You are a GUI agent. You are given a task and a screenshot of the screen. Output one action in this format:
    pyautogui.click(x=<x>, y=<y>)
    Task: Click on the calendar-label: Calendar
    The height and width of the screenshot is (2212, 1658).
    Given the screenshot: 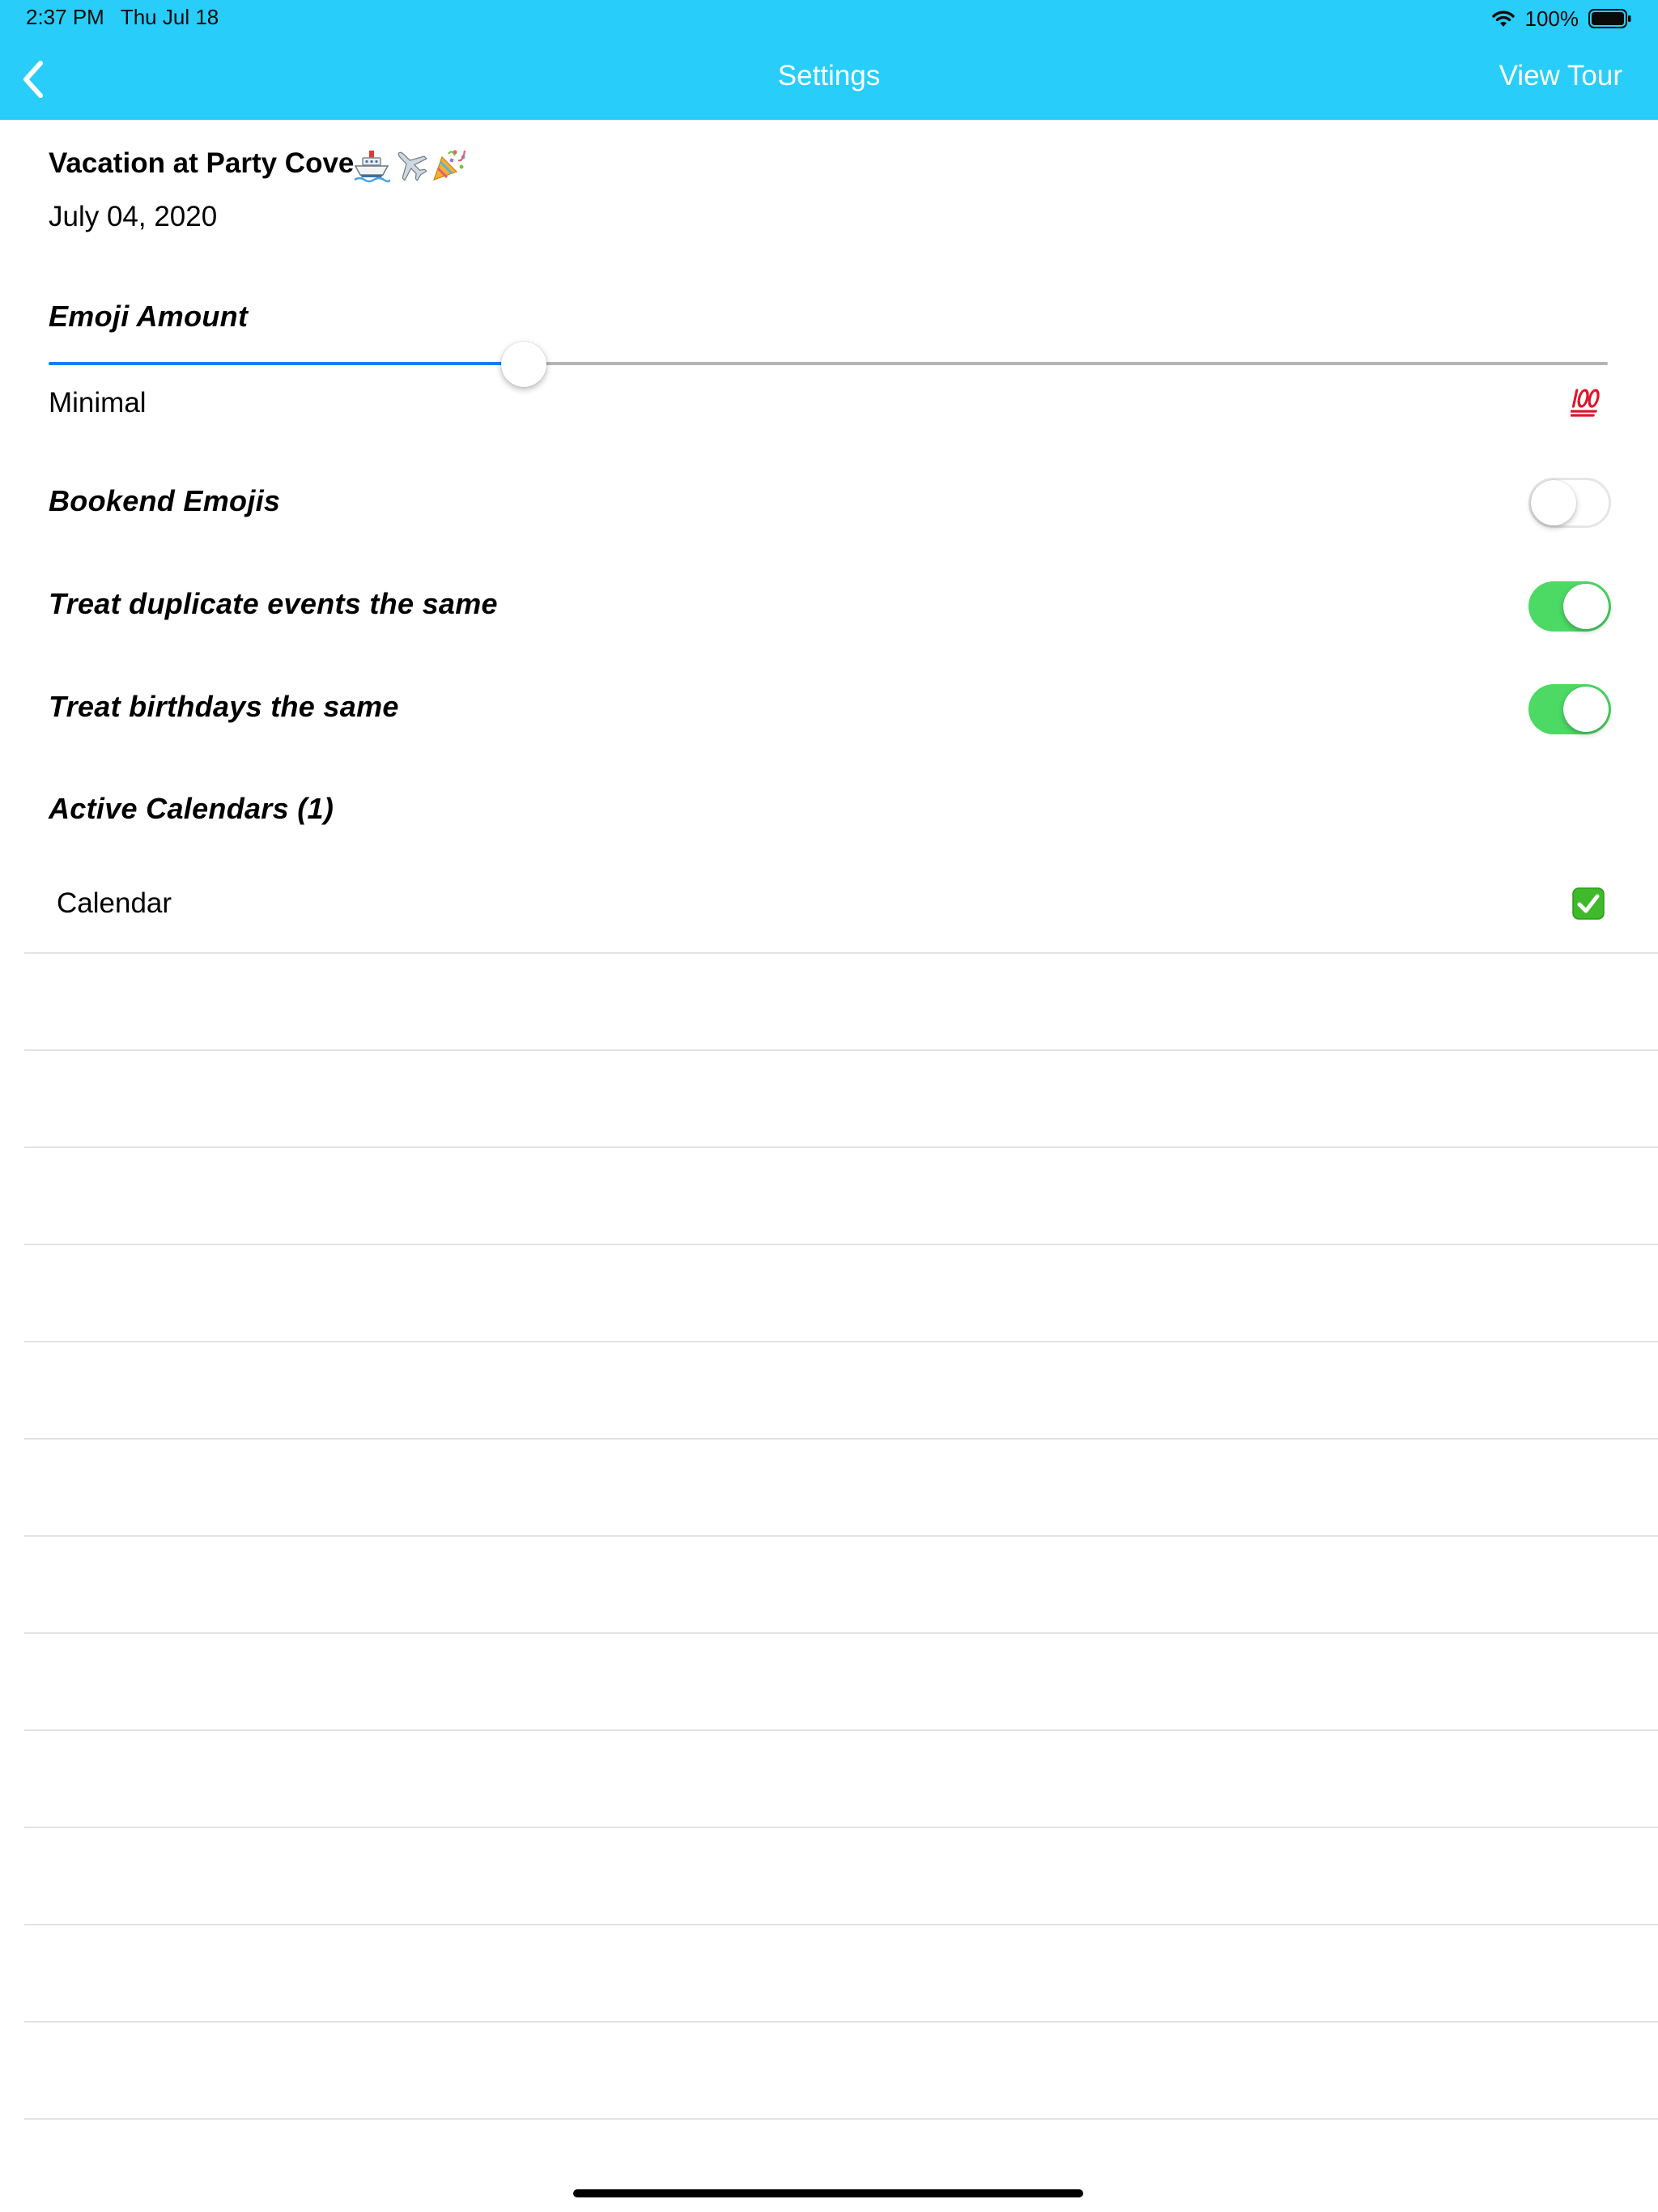 What is the action you would take?
    pyautogui.click(x=114, y=903)
    